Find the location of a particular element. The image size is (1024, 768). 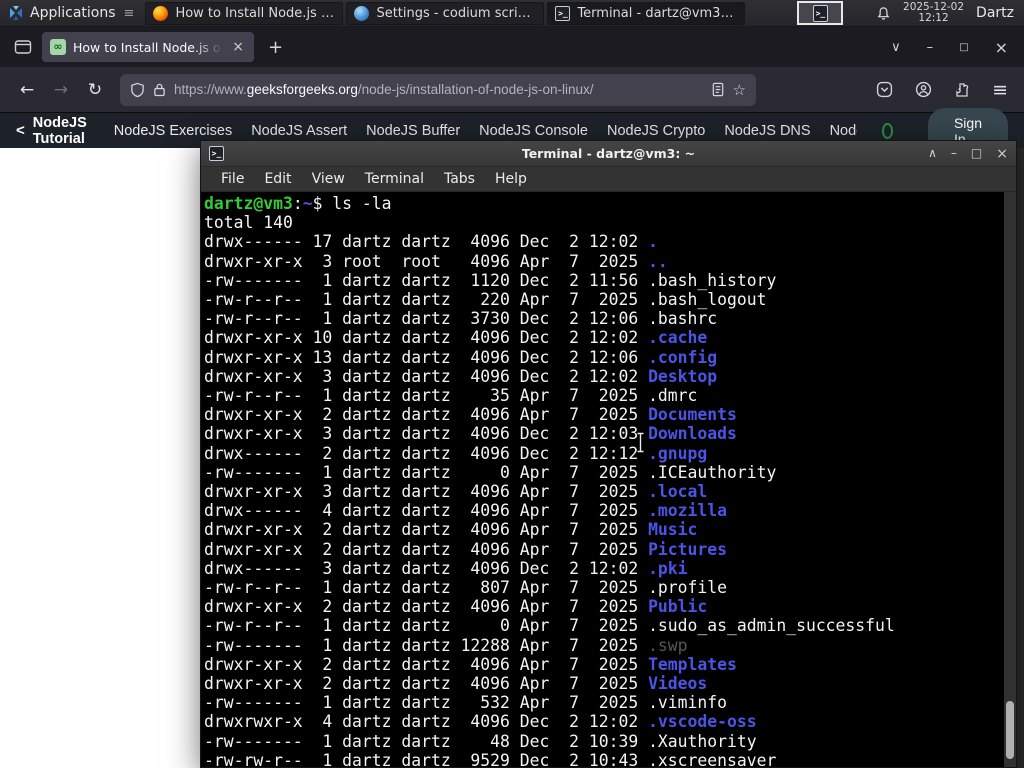

site-nav-link: NodeJS Crypto is located at coordinates (656, 131).